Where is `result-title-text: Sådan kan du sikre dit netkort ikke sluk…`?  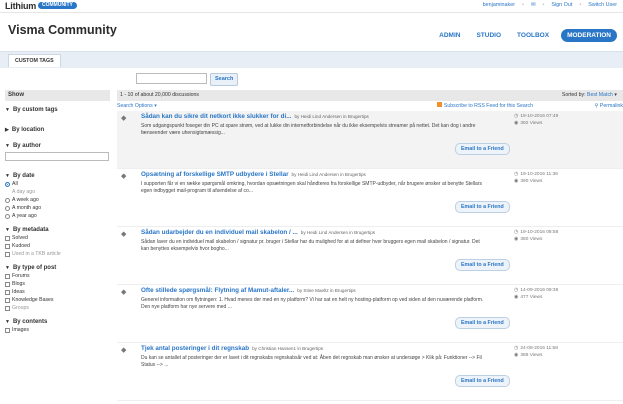 result-title-text: Sådan kan du sikre dit netkort ikke sluk… is located at coordinates (216, 116).